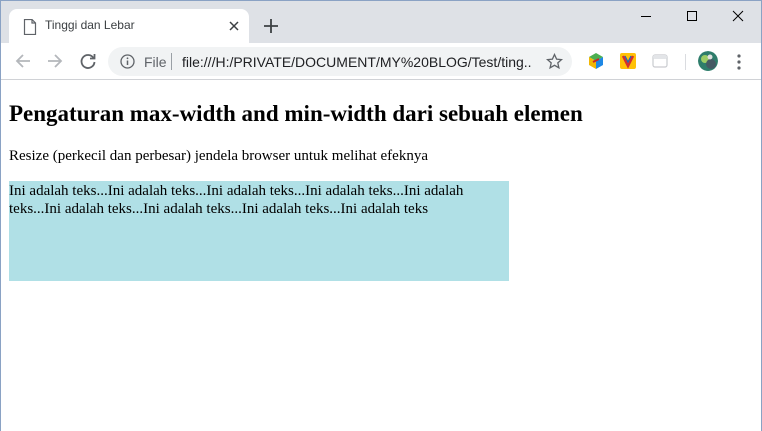 Image resolution: width=762 pixels, height=431 pixels. Describe the element at coordinates (692, 16) in the screenshot. I see `maximize-icon` at that location.